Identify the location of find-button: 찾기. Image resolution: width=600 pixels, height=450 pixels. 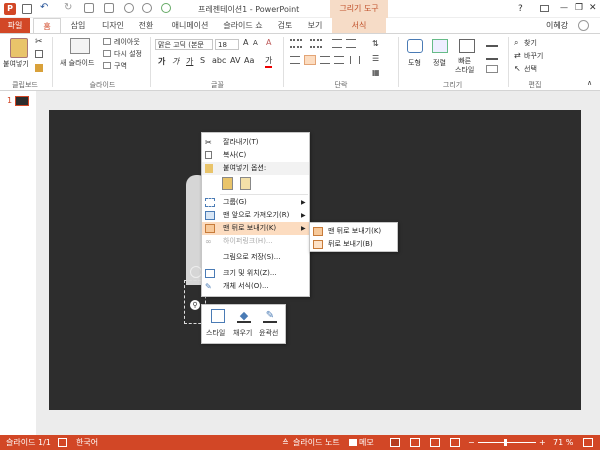
(530, 43).